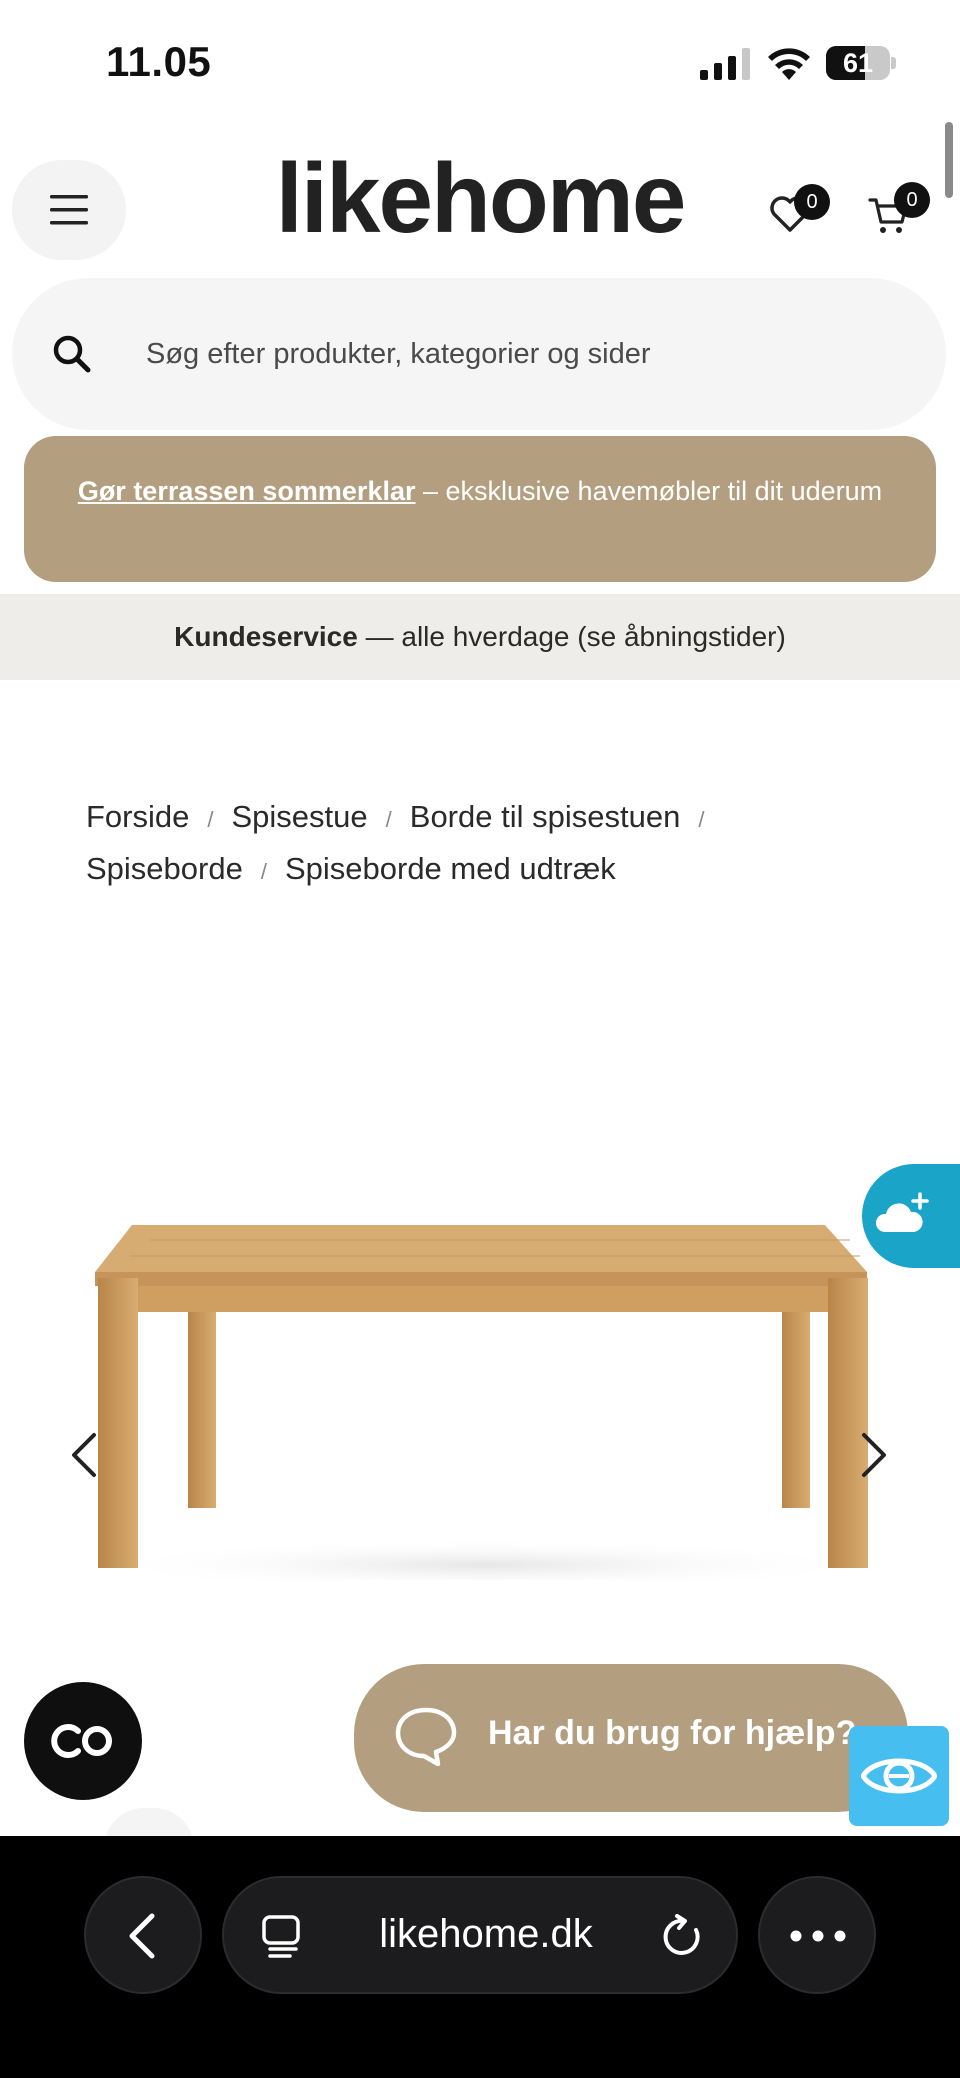 The height and width of the screenshot is (2078, 960). What do you see at coordinates (912, 200) in the screenshot?
I see `cart-count-badge: 0` at bounding box center [912, 200].